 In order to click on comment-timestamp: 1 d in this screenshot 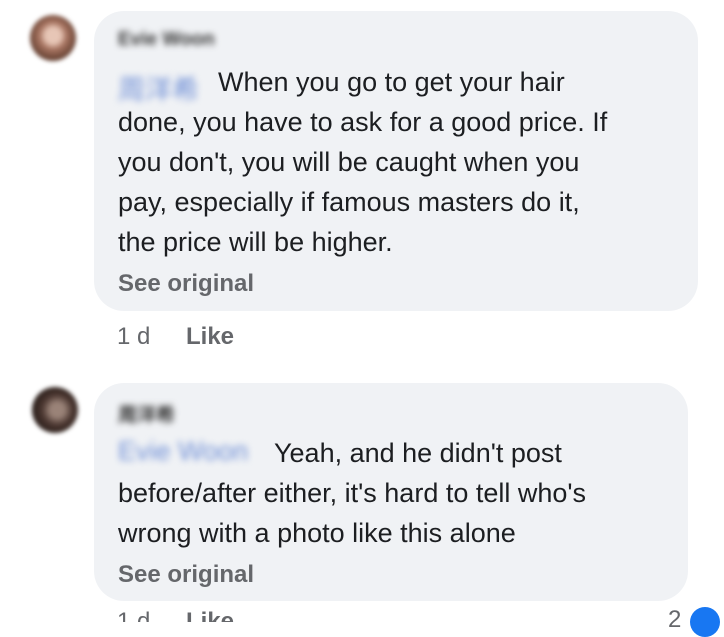, I will do `click(133, 337)`.